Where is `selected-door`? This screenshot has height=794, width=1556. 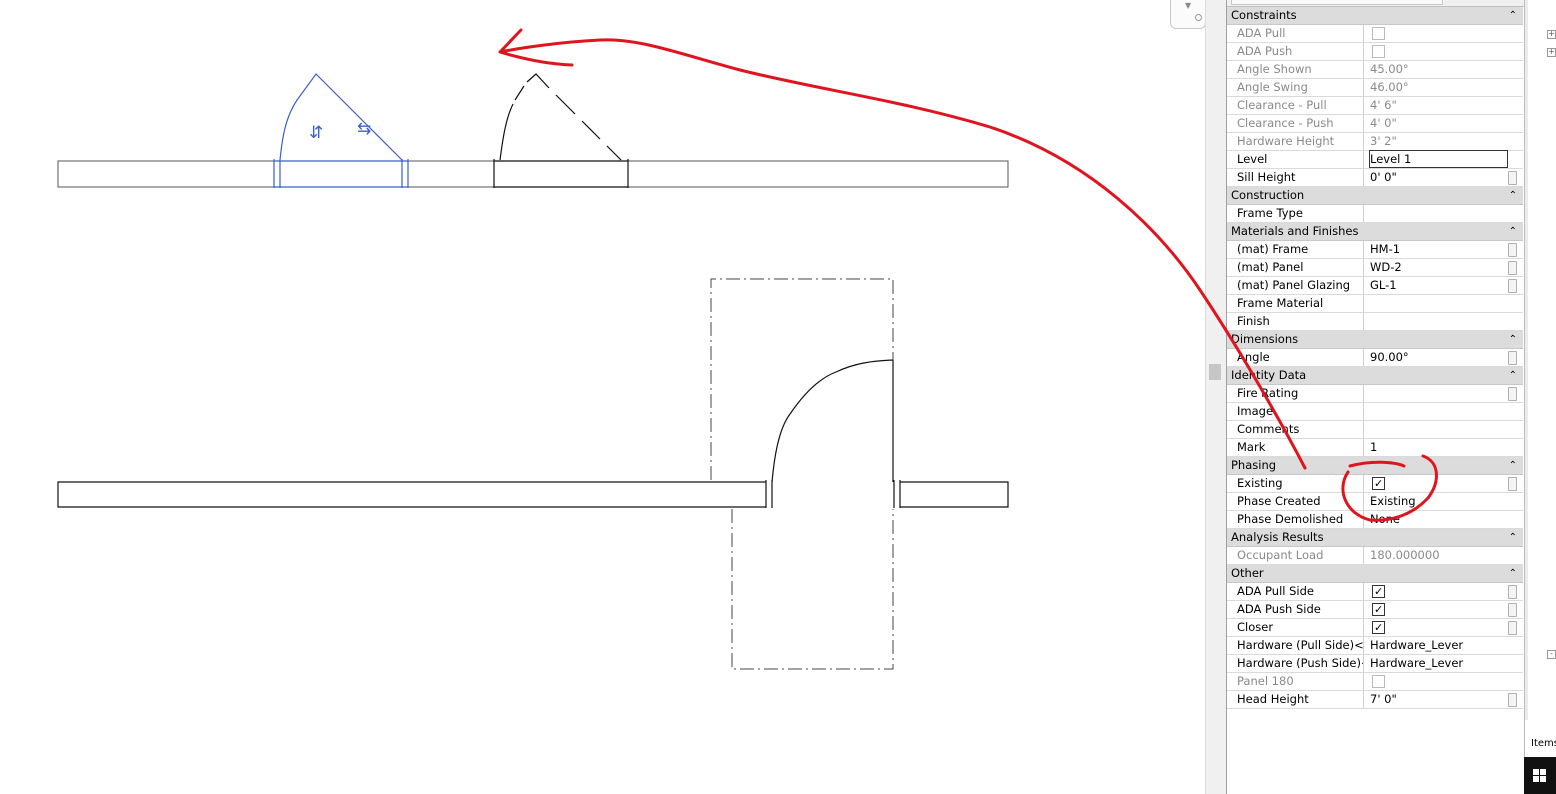
selected-door is located at coordinates (341, 130).